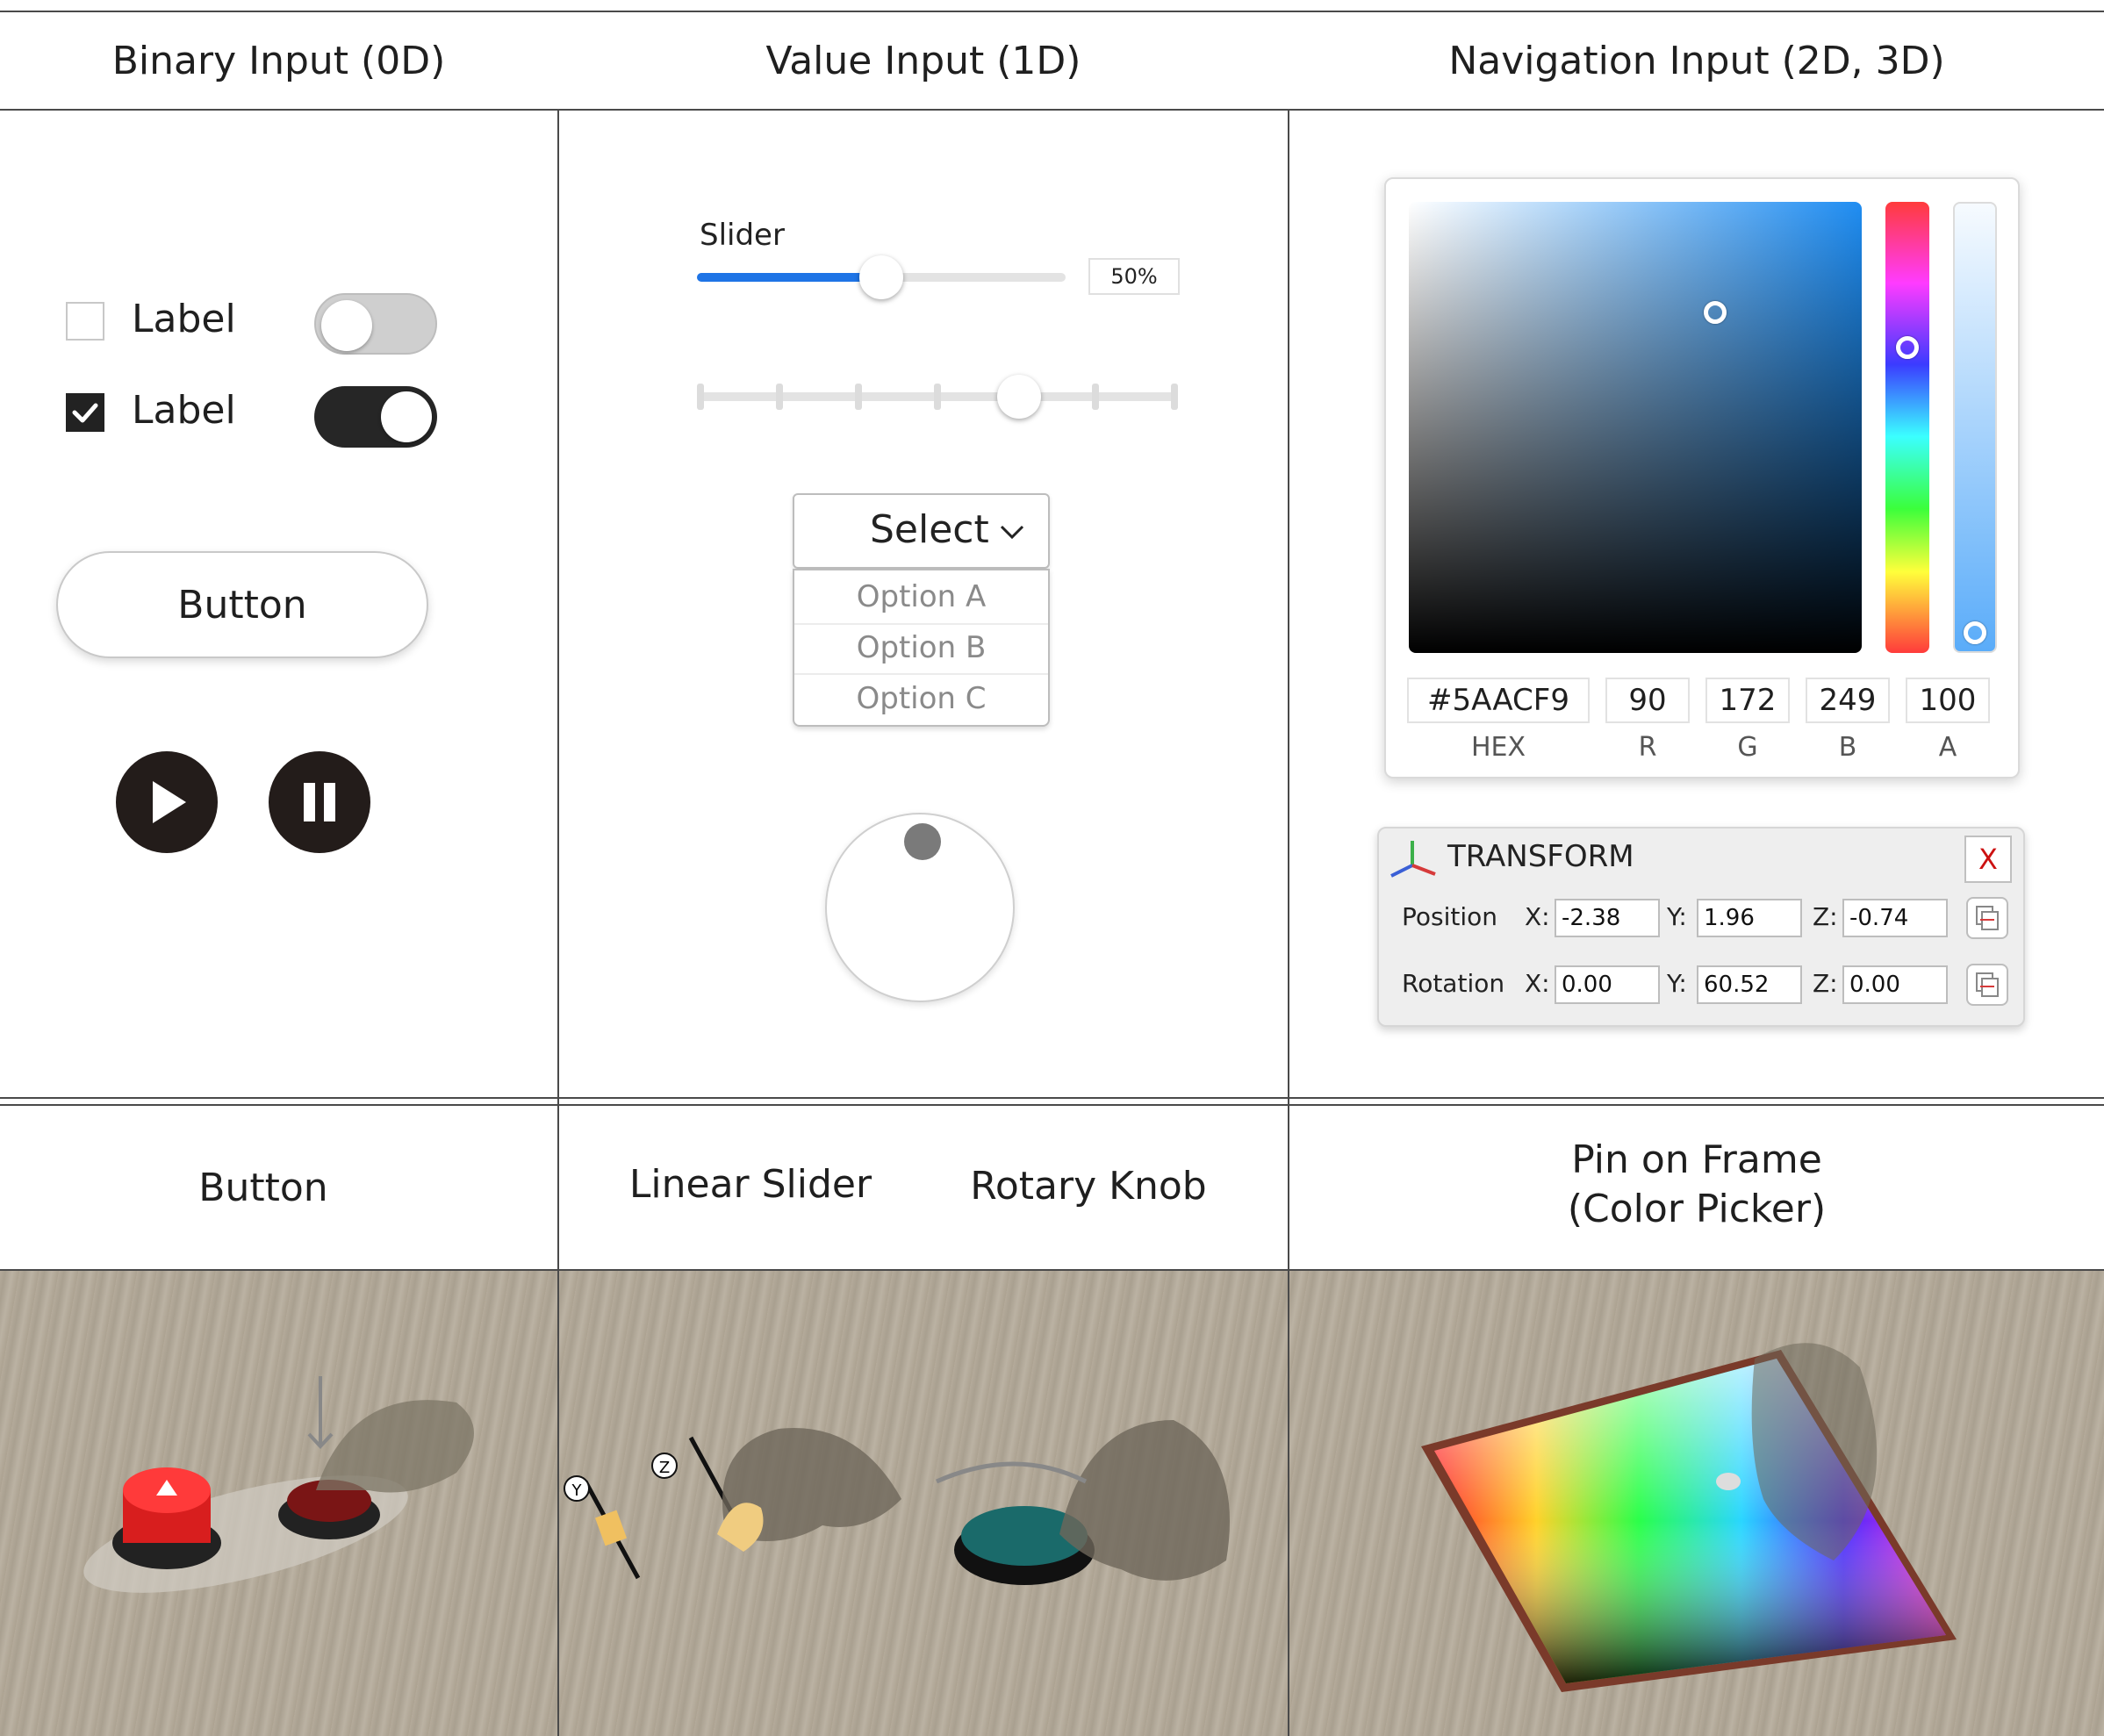 This screenshot has width=2104, height=1736. What do you see at coordinates (921, 698) in the screenshot?
I see `option-c: Option C` at bounding box center [921, 698].